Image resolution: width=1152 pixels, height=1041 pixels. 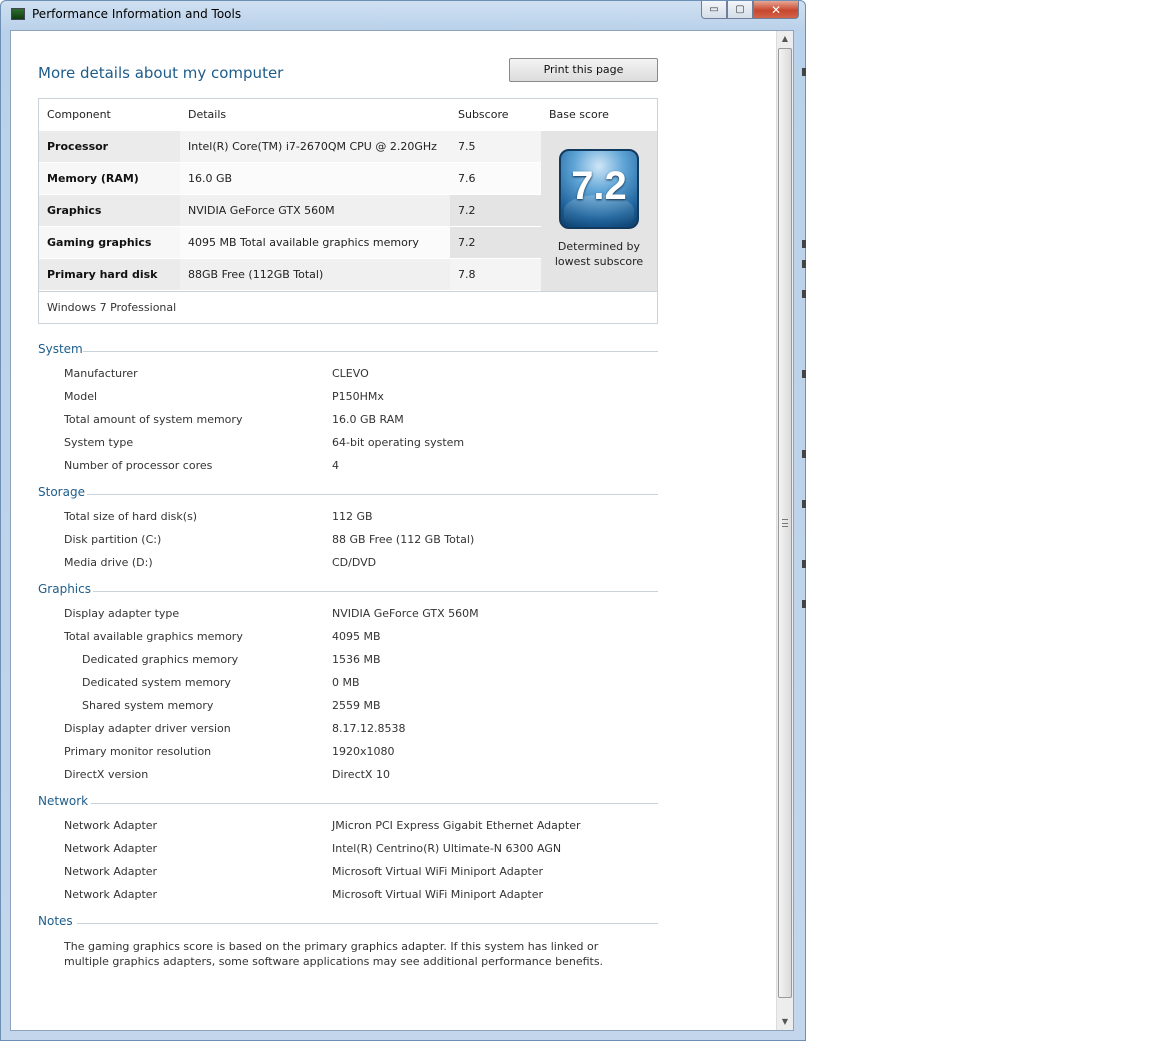 What do you see at coordinates (350, 373) in the screenshot?
I see `system-value-manufacturer: CLEVO` at bounding box center [350, 373].